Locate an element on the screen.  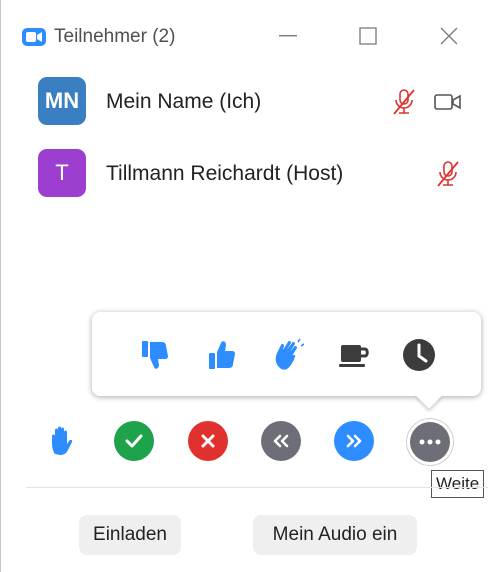
x-icon is located at coordinates (208, 441).